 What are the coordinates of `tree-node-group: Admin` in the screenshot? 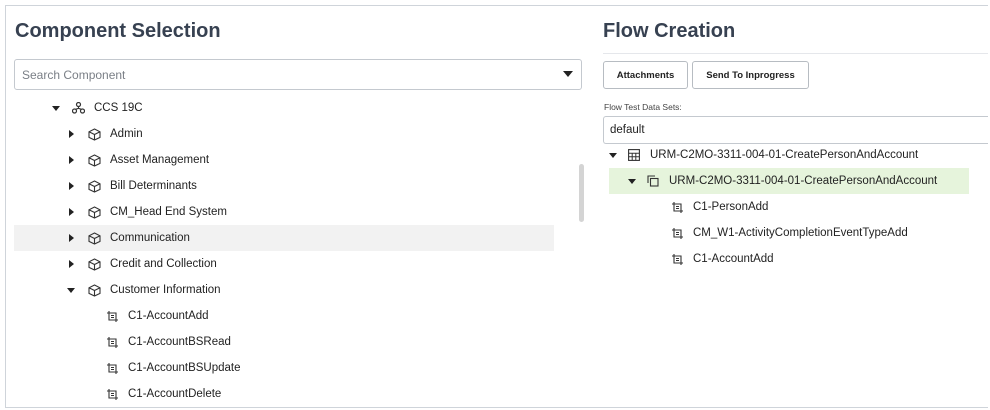 It's located at (106, 134).